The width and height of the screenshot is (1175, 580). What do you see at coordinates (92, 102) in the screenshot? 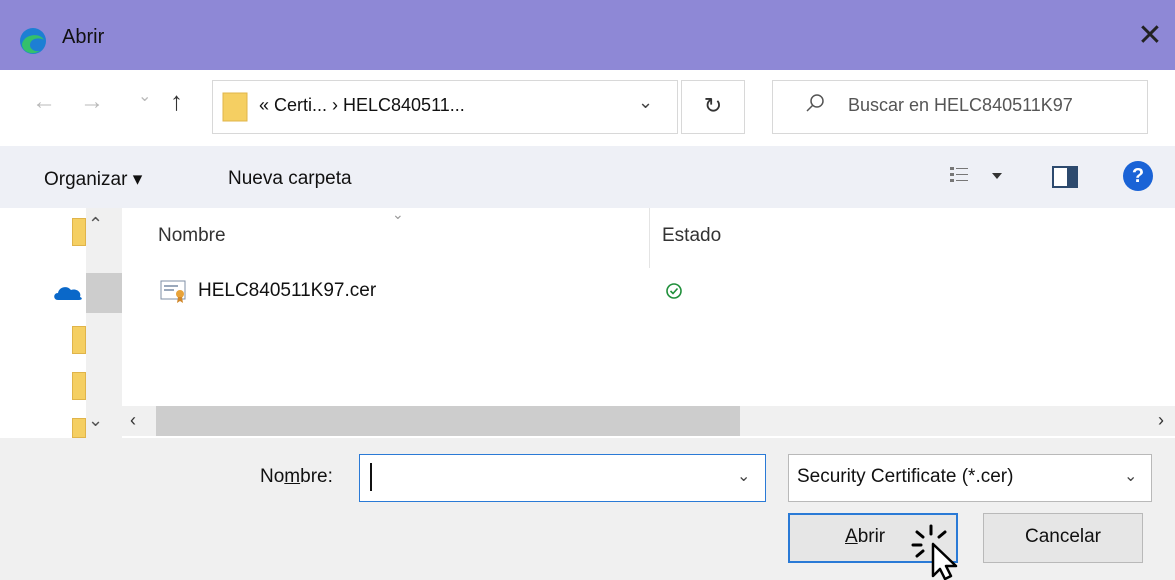
I see `forward-button: →` at bounding box center [92, 102].